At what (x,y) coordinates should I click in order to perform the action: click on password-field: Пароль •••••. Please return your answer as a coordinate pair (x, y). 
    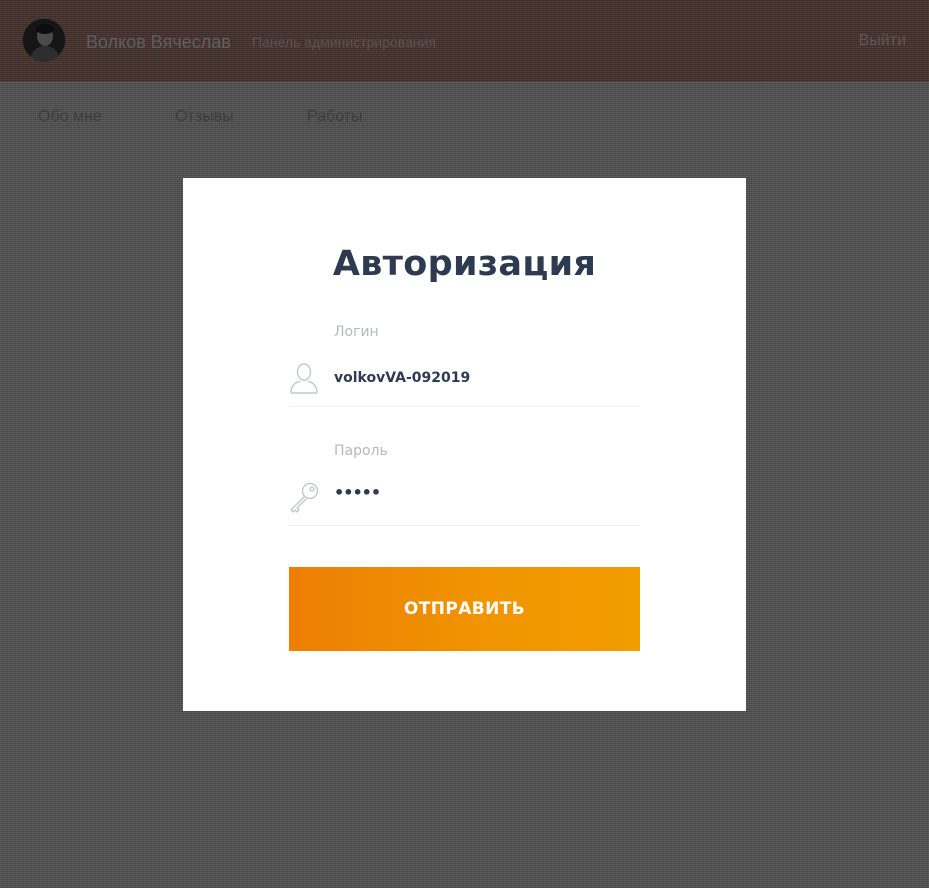
    Looking at the image, I should click on (464, 484).